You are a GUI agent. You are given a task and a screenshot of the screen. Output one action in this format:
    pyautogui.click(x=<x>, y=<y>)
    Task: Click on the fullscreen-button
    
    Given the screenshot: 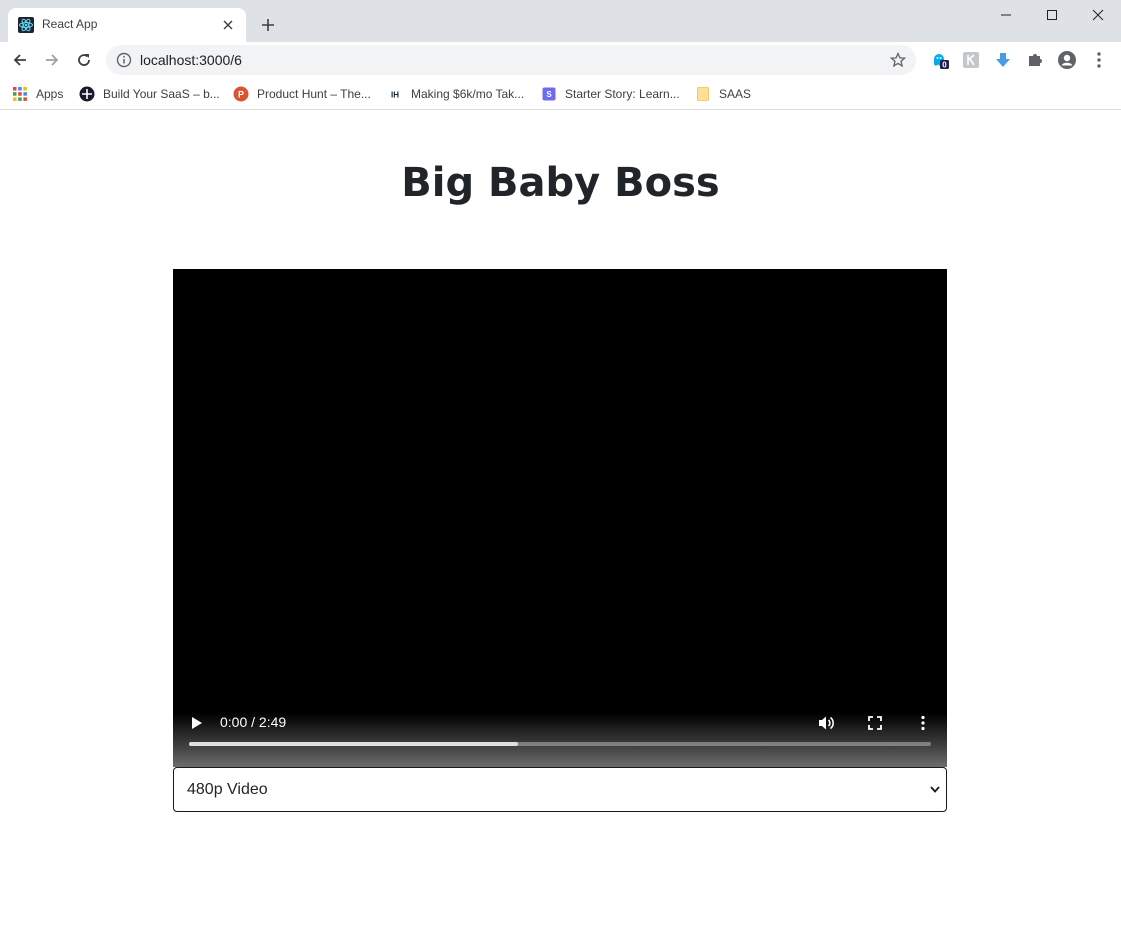 What is the action you would take?
    pyautogui.click(x=875, y=723)
    